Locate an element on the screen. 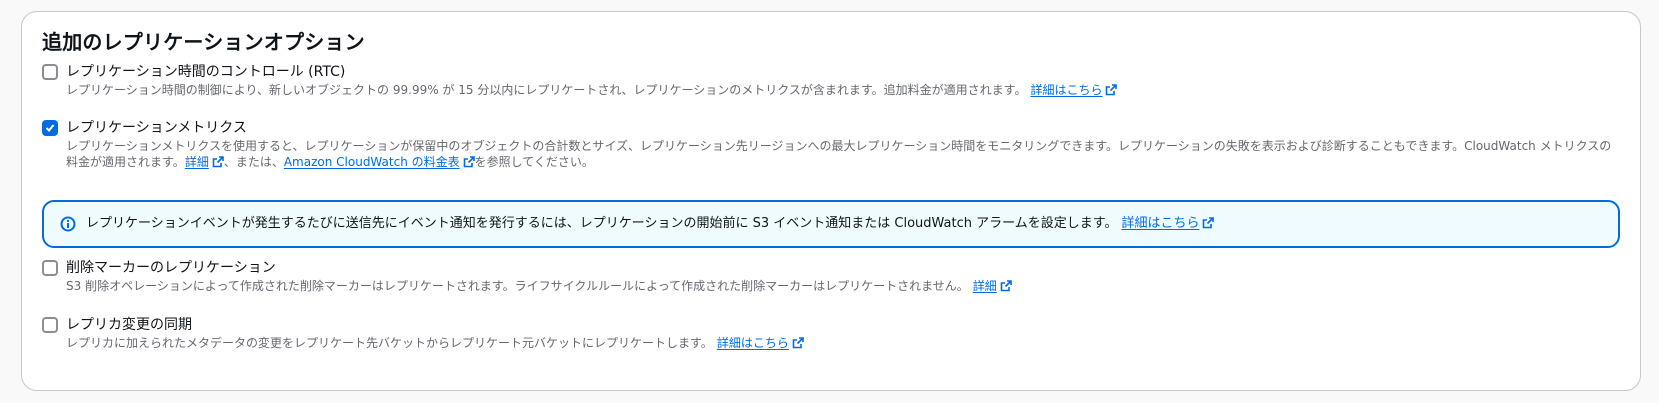  replication-metrics-details-text: 詳細 is located at coordinates (196, 162).